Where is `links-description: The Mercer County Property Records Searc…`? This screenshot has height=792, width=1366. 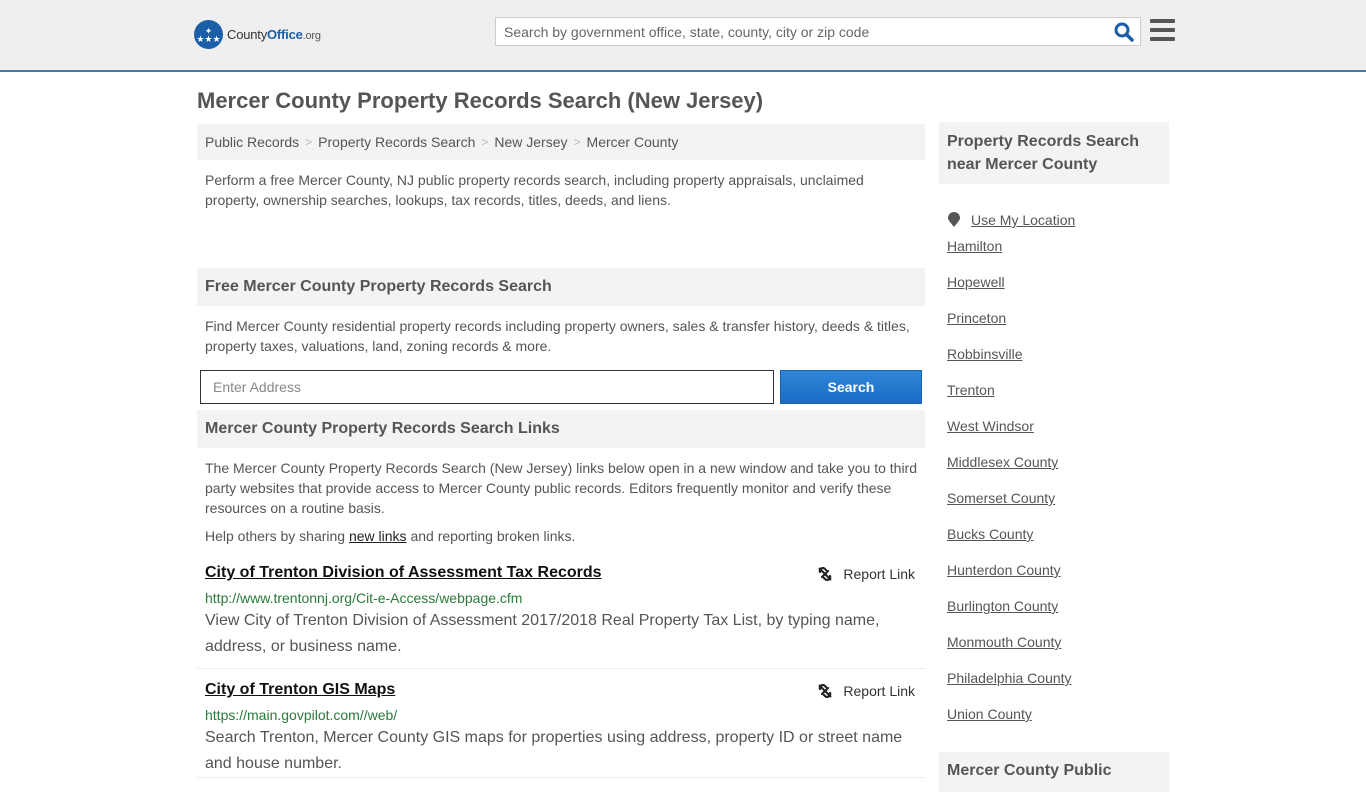 links-description: The Mercer County Property Records Searc… is located at coordinates (561, 488).